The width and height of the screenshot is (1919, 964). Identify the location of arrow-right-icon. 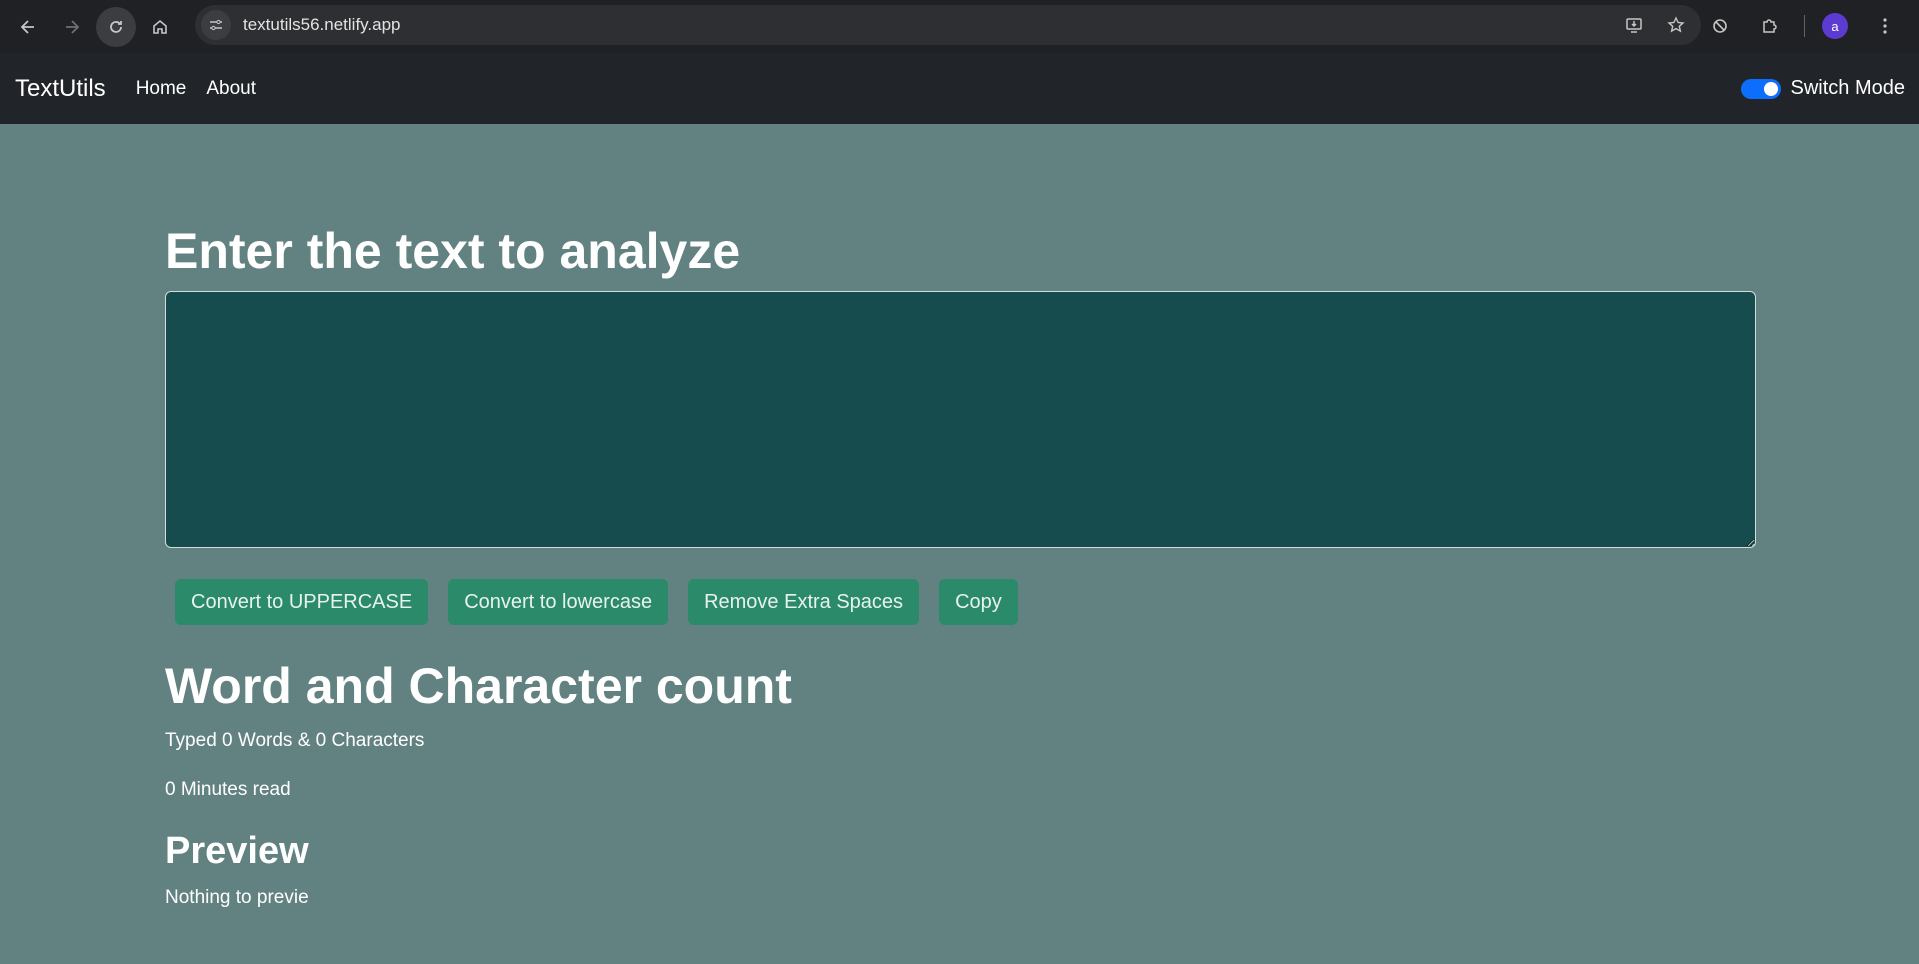
(73, 26).